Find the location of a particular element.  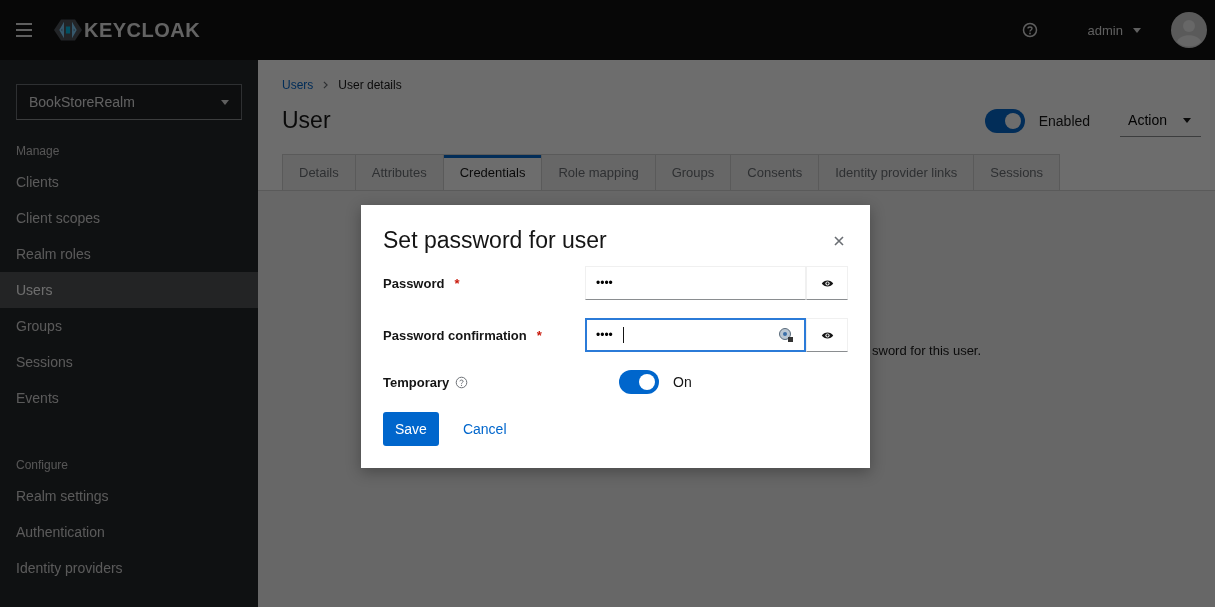

sidebar-item: Client scopes is located at coordinates (129, 218).